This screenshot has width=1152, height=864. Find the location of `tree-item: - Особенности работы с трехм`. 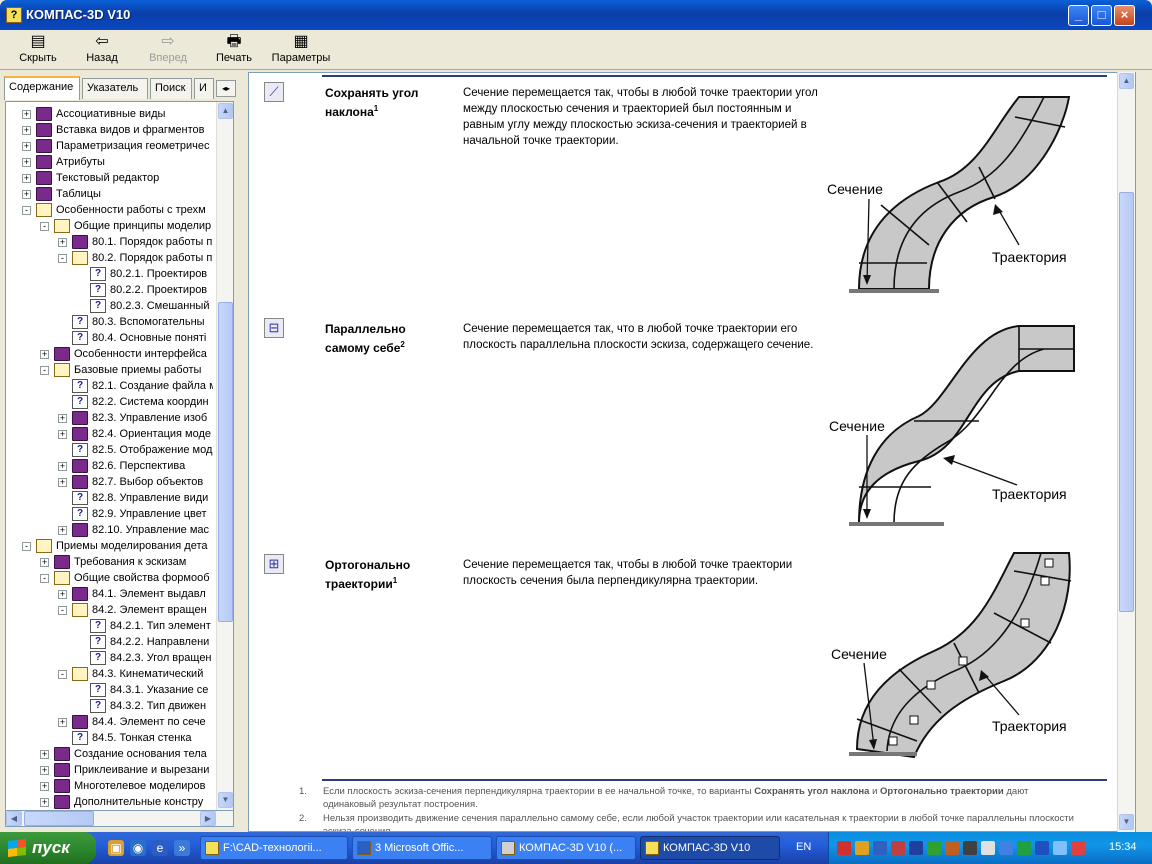

tree-item: - Особенности работы с трехм is located at coordinates (109, 210).